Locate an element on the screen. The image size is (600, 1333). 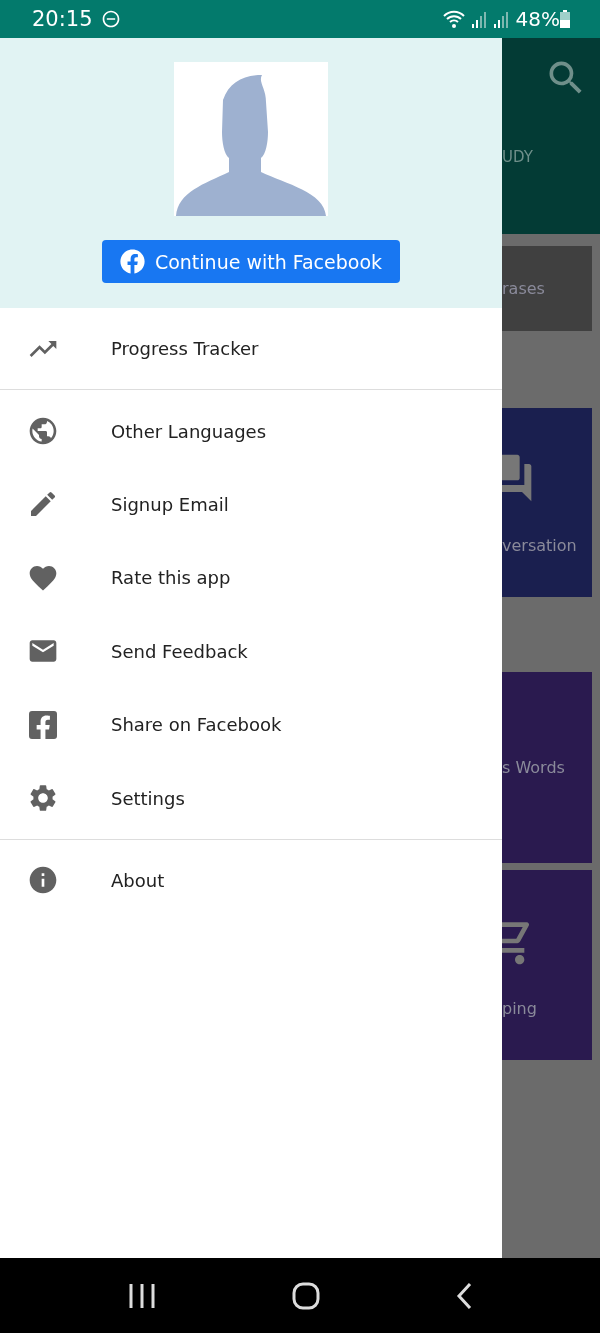
continue-with-facebook-button: Continue with Facebook is located at coordinates (251, 261).